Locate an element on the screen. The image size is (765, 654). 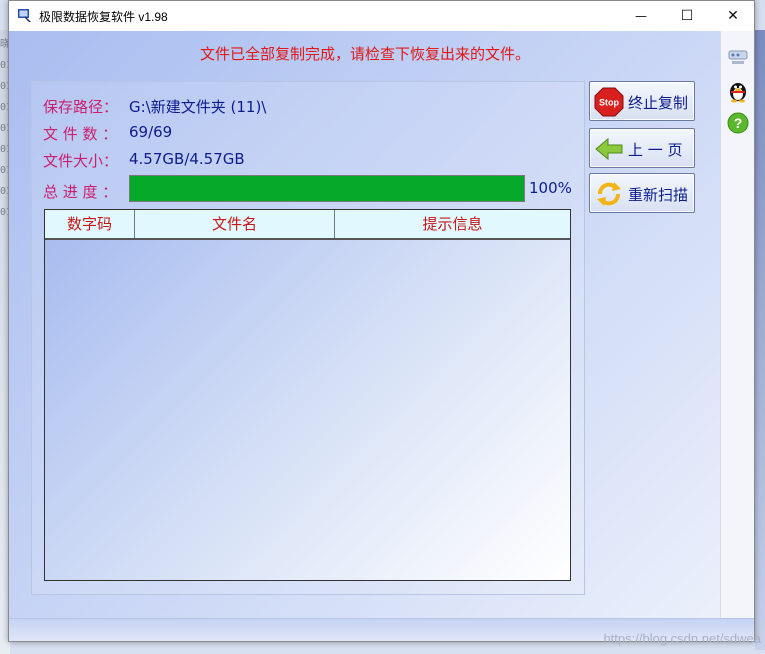
progress-label: 总 进 度 ： is located at coordinates (80, 192).